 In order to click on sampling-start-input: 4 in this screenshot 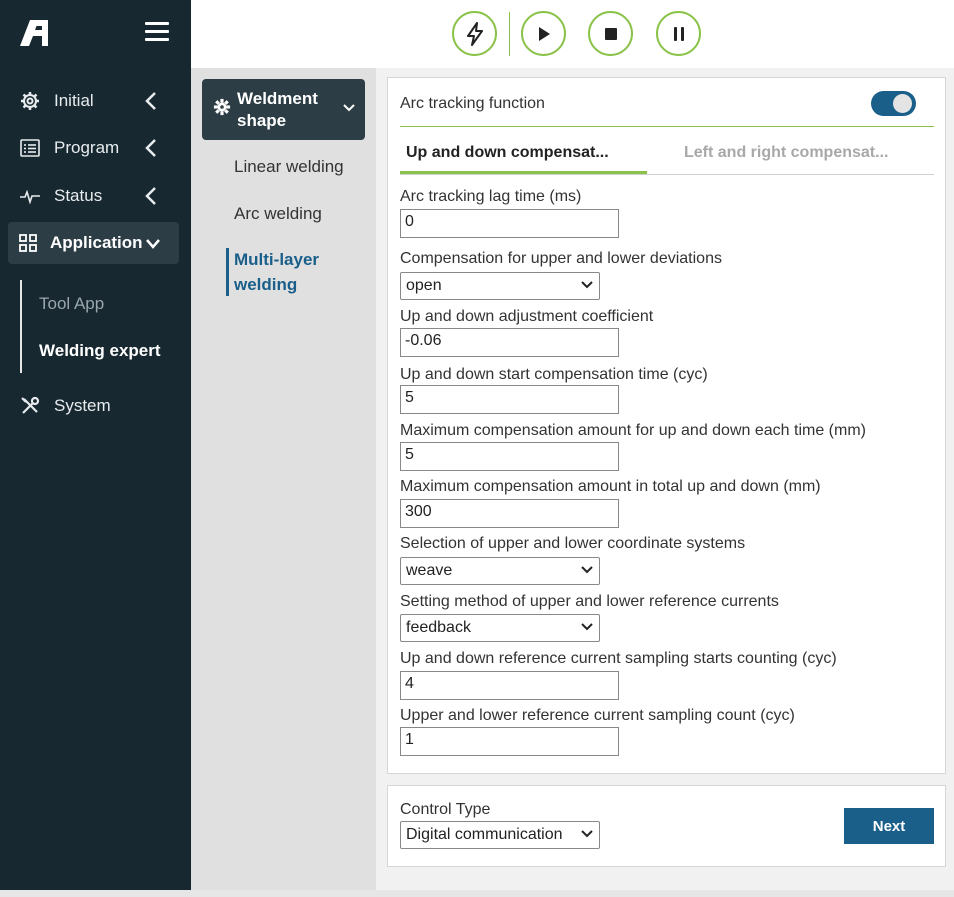, I will do `click(509, 685)`.